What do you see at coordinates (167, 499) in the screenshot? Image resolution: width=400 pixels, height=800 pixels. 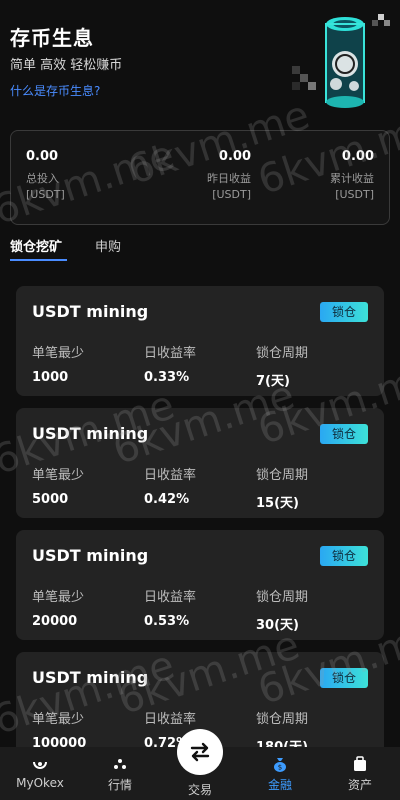 I see `daily-rate-value: 0.42%` at bounding box center [167, 499].